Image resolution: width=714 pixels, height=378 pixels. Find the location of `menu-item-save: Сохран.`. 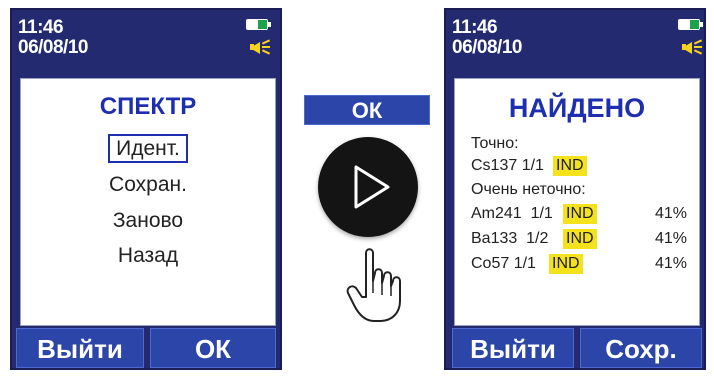

menu-item-save: Сохран. is located at coordinates (148, 185).